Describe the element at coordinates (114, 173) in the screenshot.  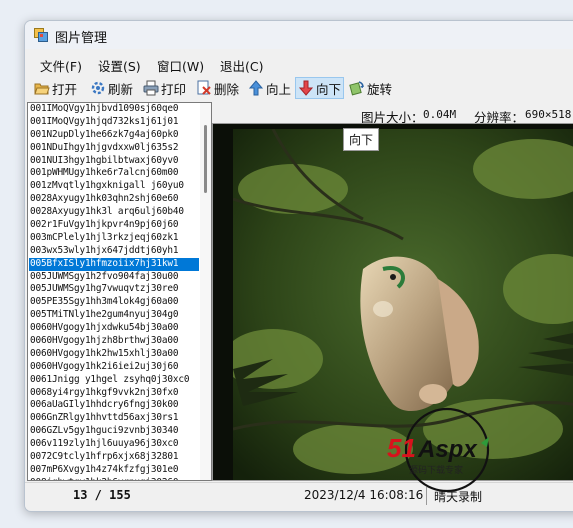
I see `list-item: 001pWHMUgy1hke6r7alcnj60m00` at that location.